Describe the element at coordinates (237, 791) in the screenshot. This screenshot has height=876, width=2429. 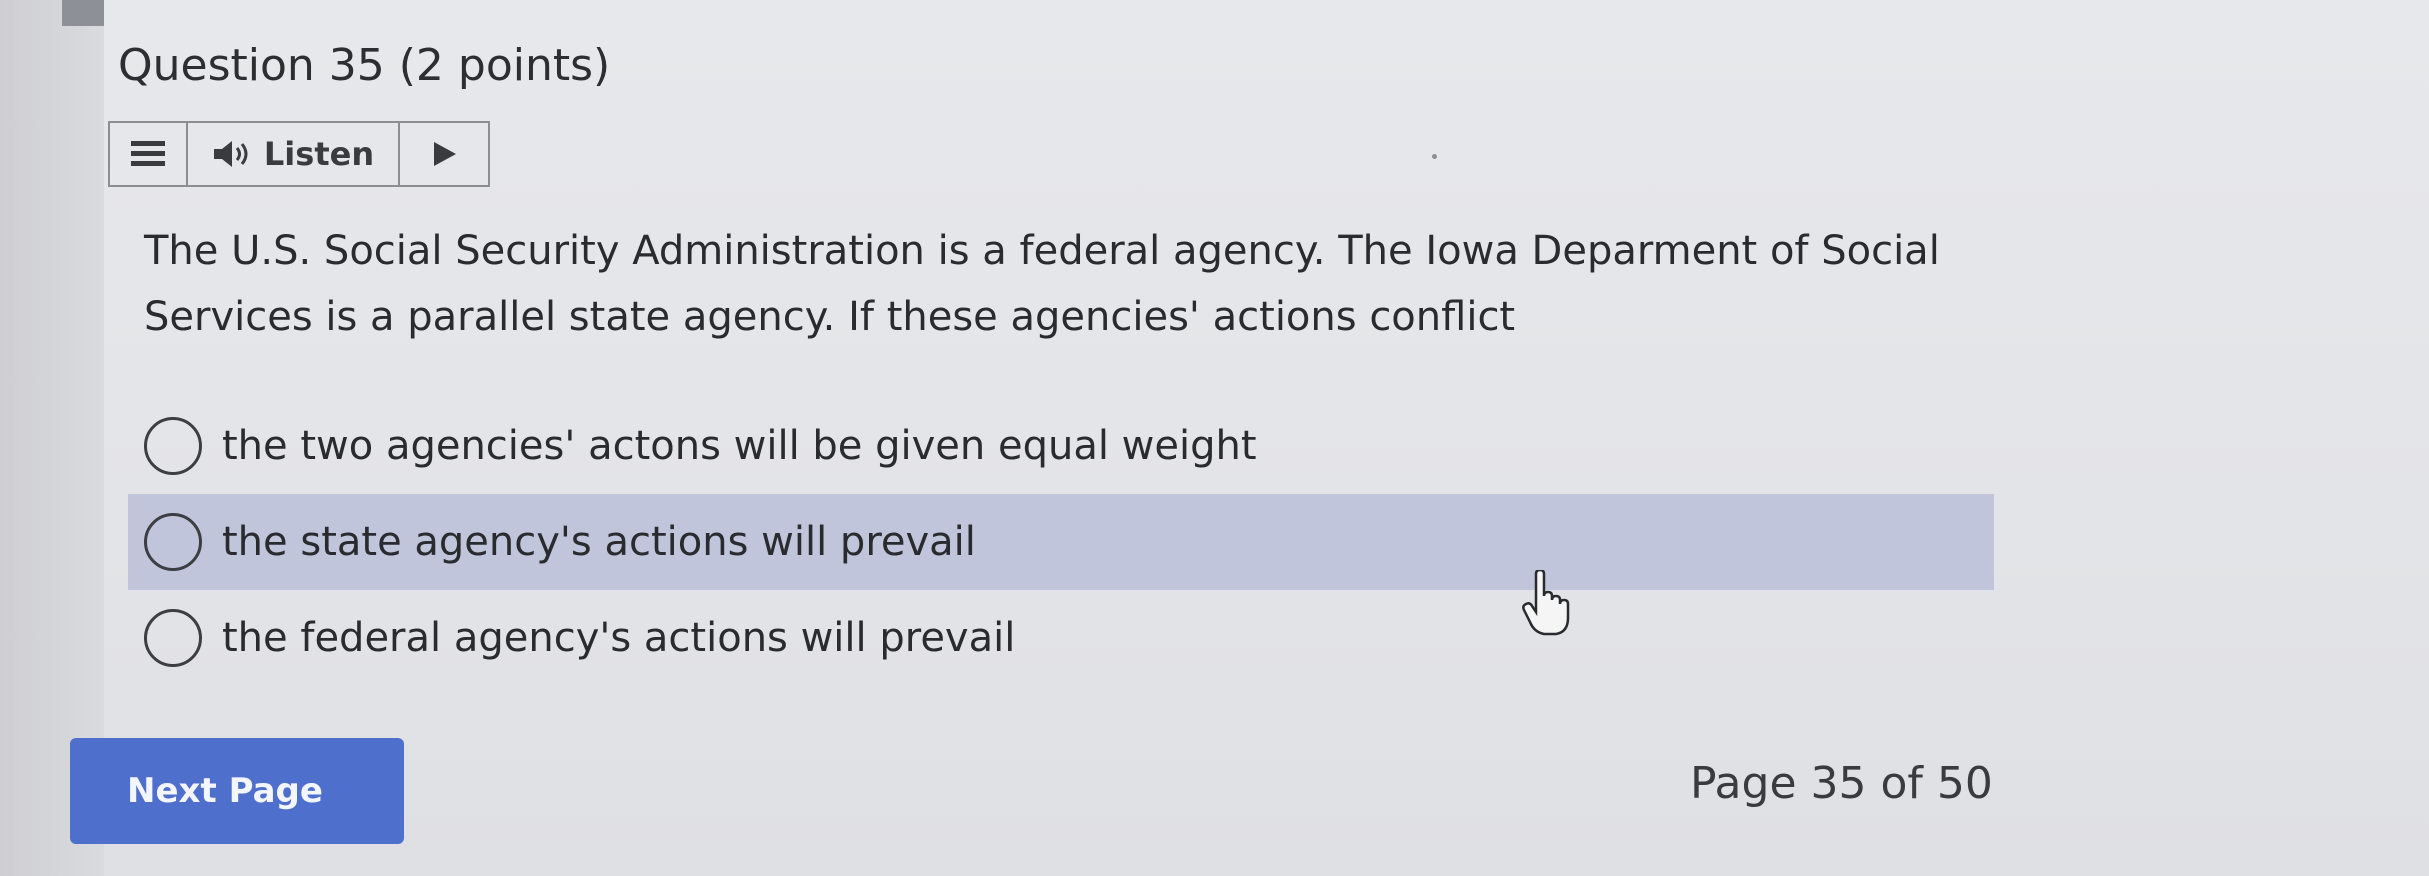
I see `next-page-button: Next Page` at that location.